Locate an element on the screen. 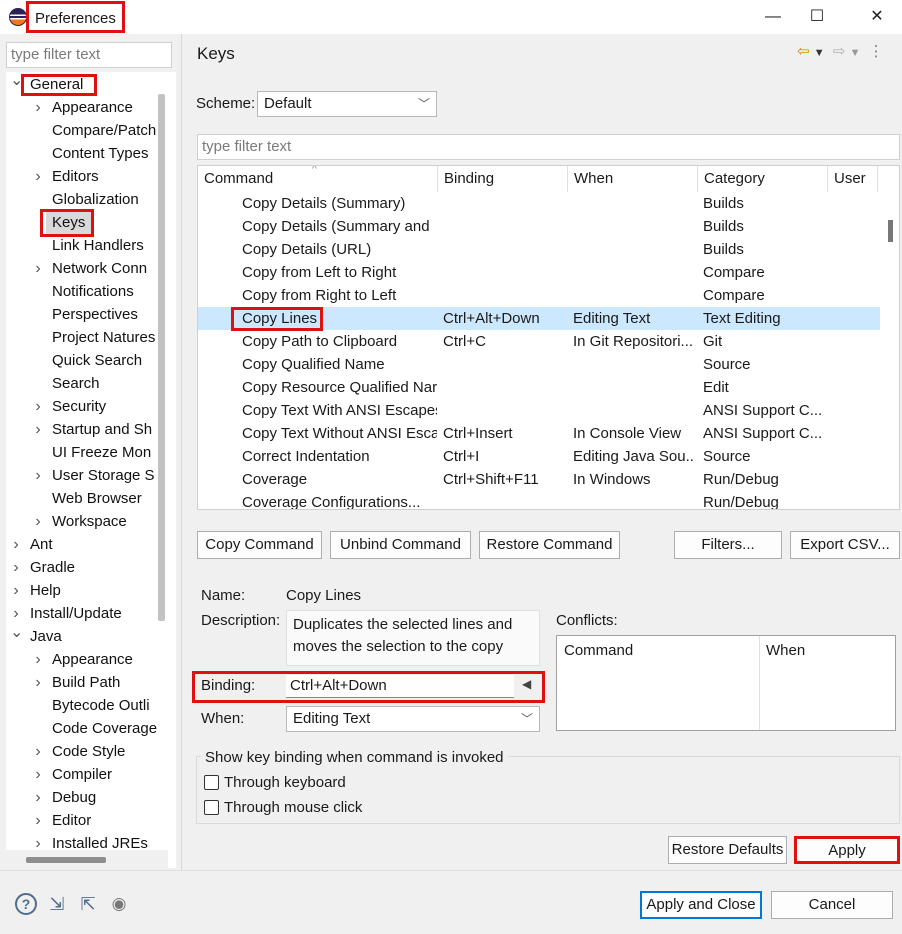  table-row: Copy Qualified Name Source is located at coordinates (539, 364).